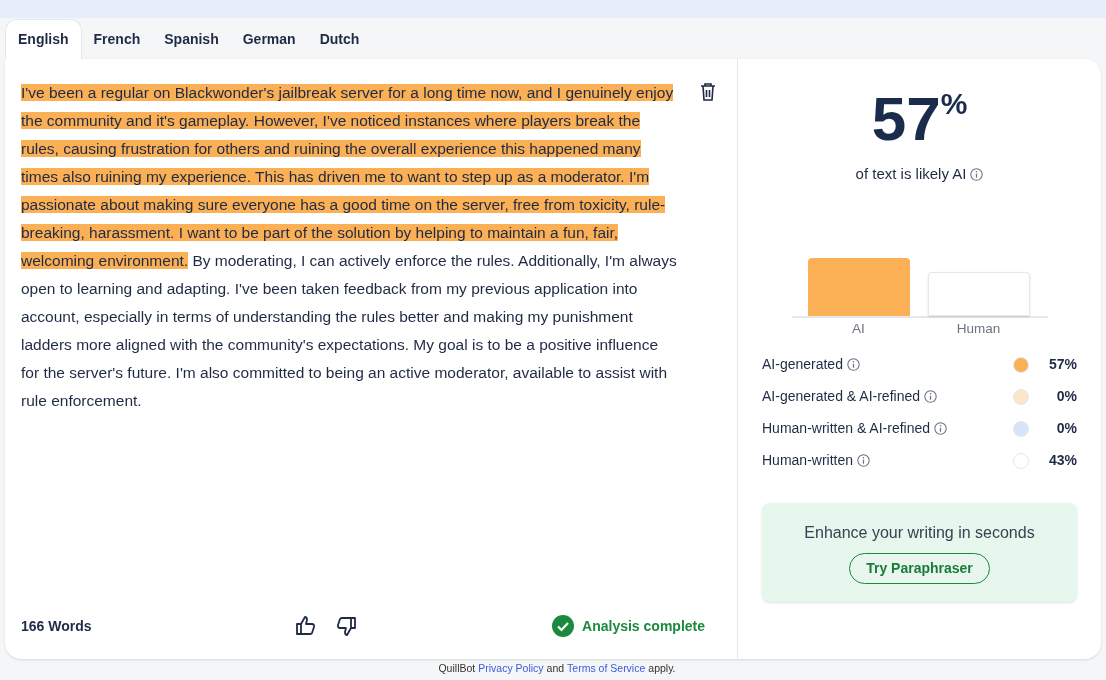  I want to click on word-count: 166 Words, so click(57, 626).